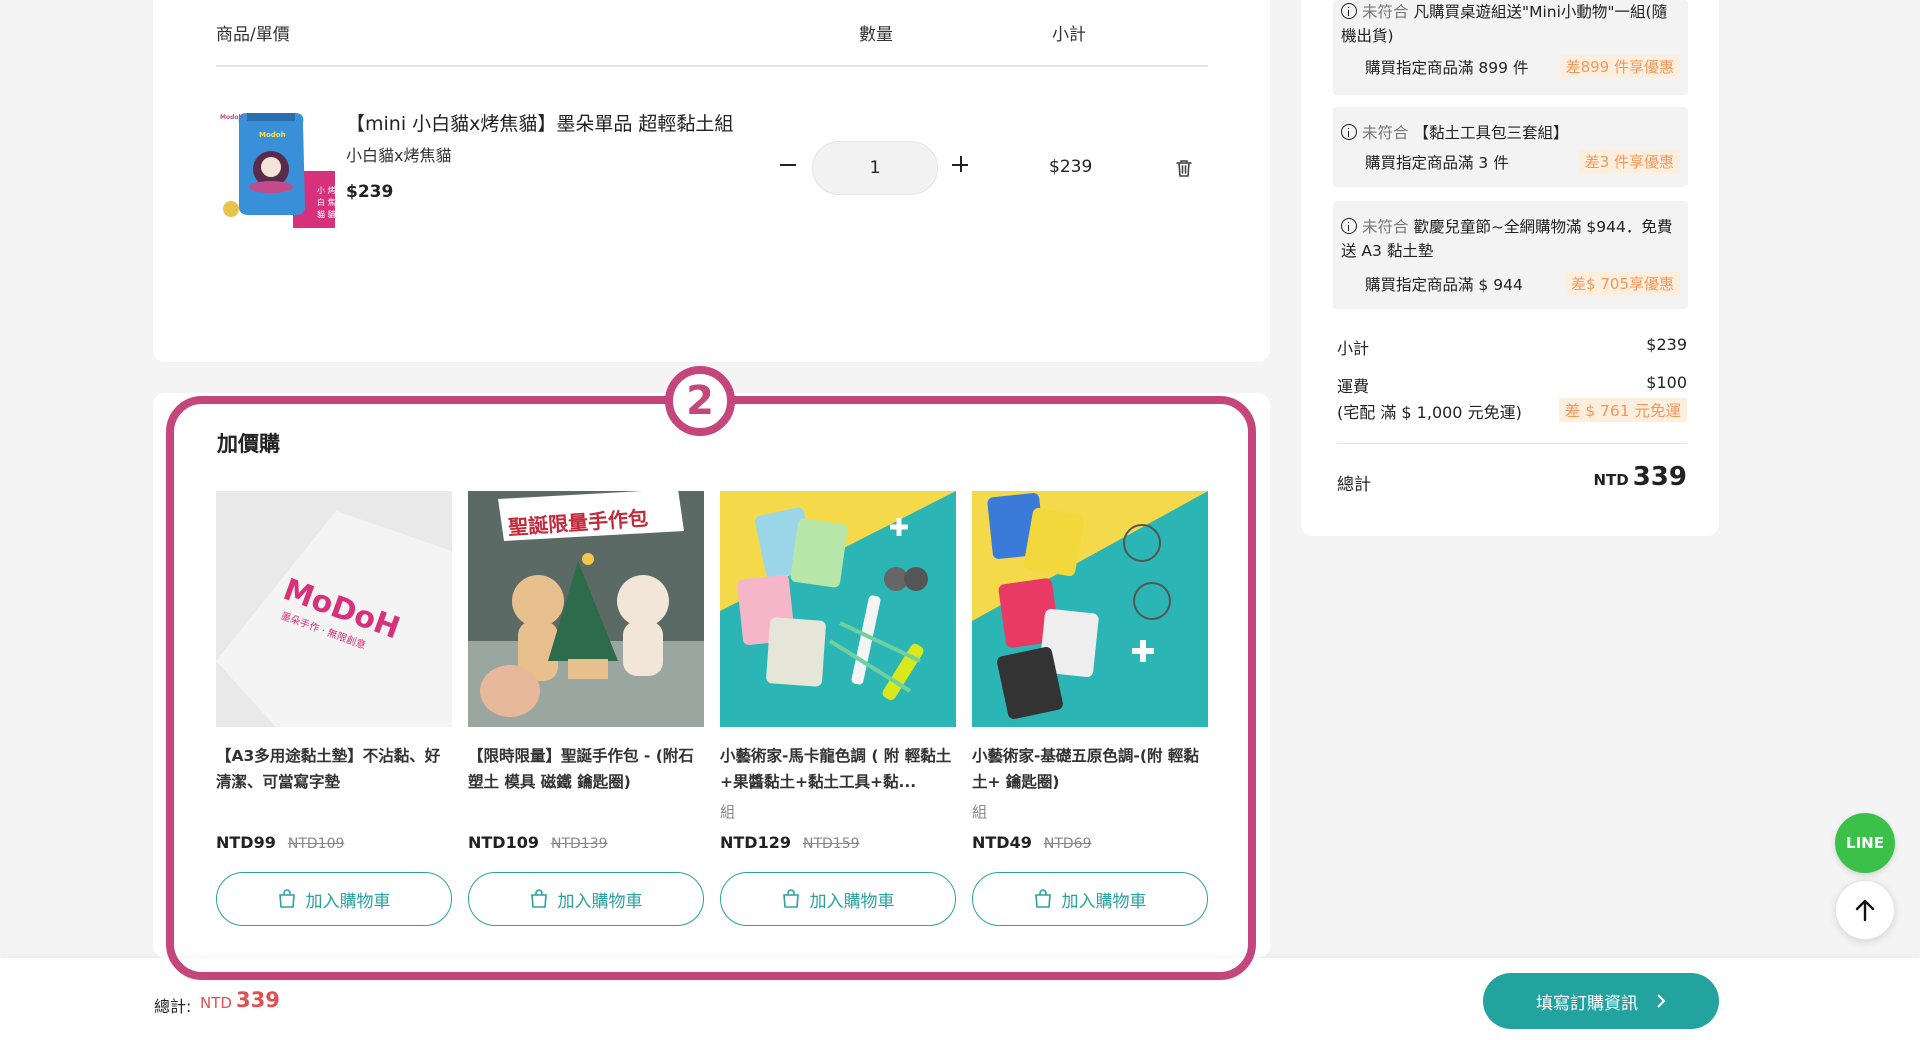 This screenshot has height=1040, width=1920. I want to click on product-image: MoDoH 墨朵手作 · 無限創意, so click(334, 609).